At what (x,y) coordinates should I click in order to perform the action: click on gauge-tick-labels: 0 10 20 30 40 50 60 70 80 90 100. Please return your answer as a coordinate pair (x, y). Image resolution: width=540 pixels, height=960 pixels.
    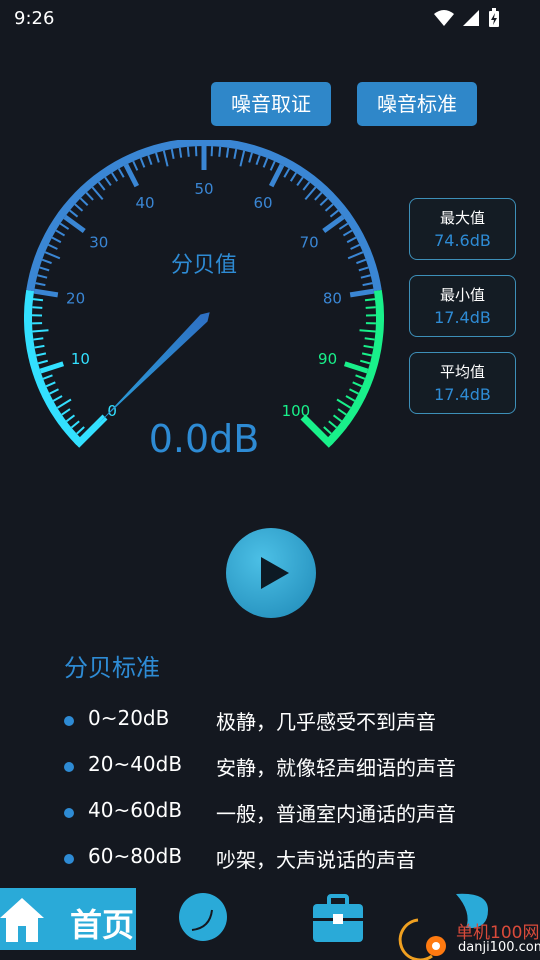
    Looking at the image, I should click on (204, 300).